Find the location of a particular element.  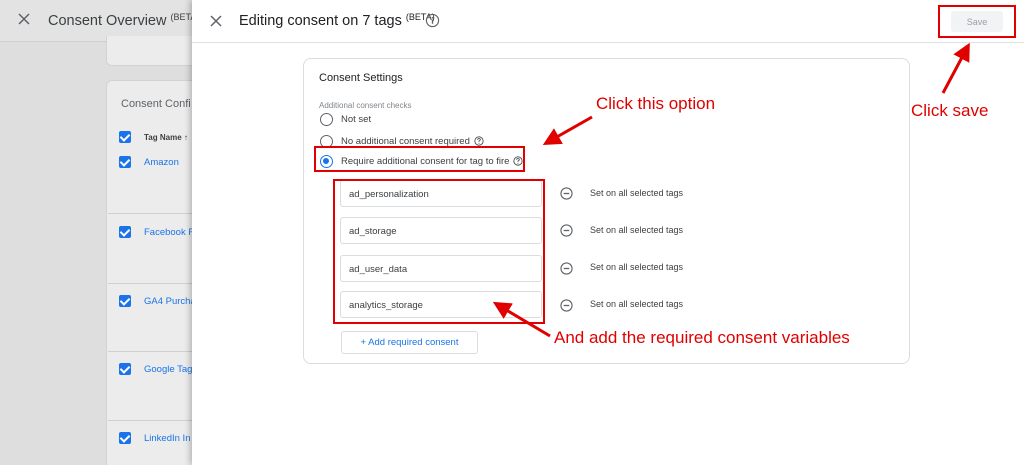

panel-title: Editing consent on 7 tags (BETA) is located at coordinates (337, 20).